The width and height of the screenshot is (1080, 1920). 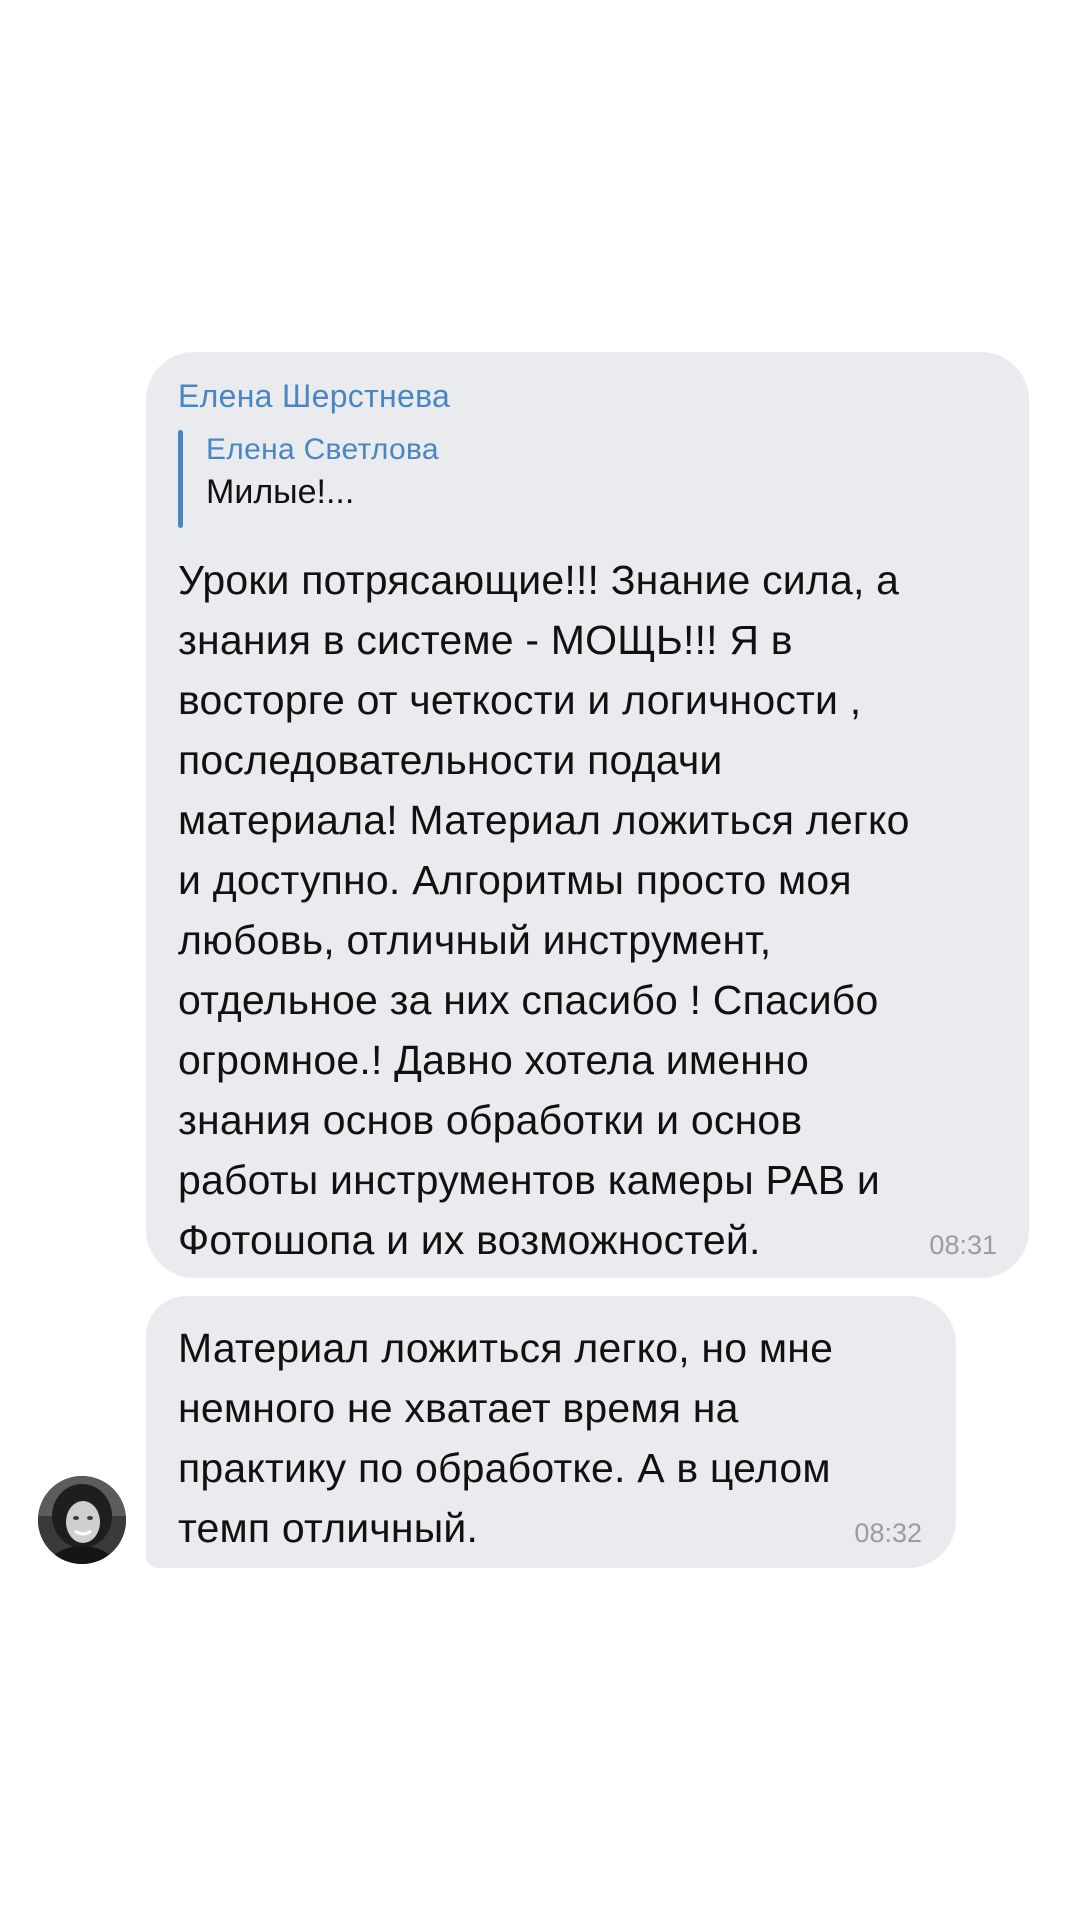 I want to click on reply-bar, so click(x=180, y=479).